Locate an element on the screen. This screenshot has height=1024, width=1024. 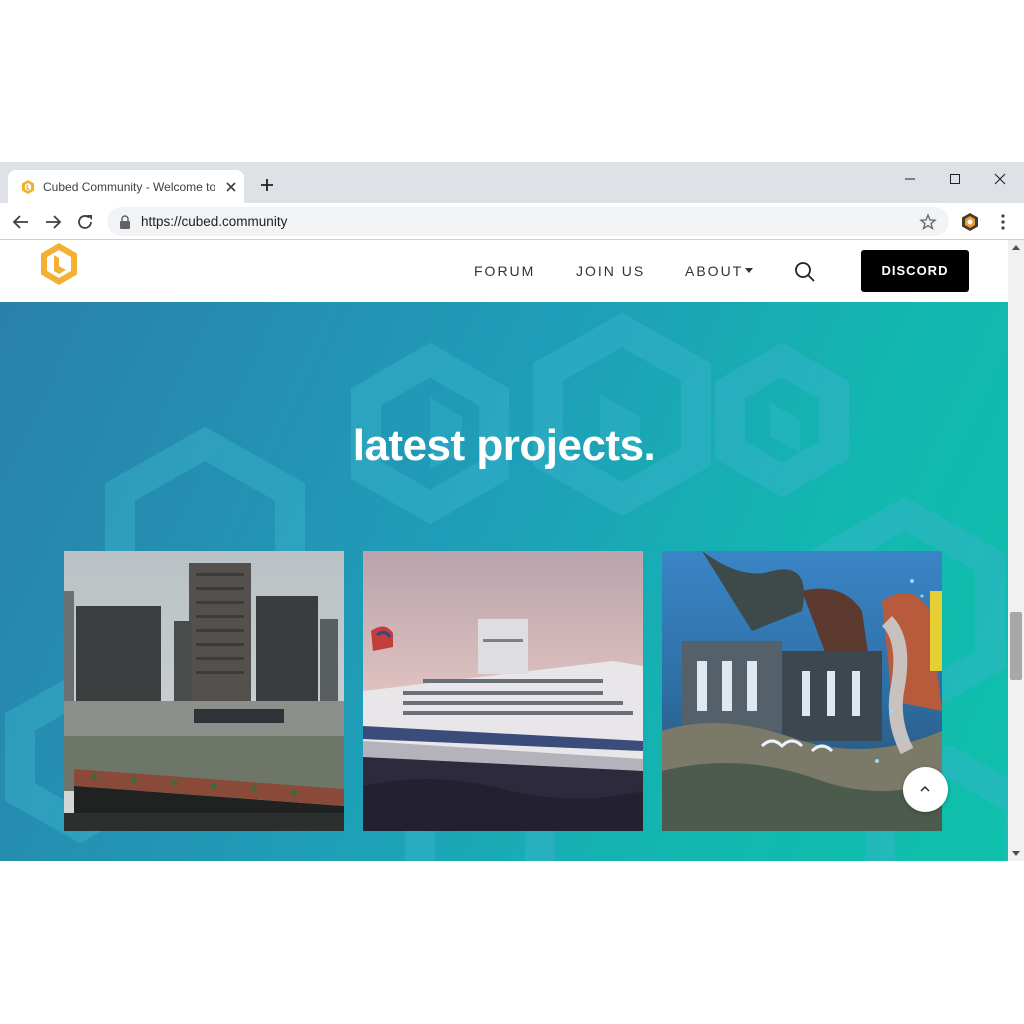
star-icon is located at coordinates (928, 222).